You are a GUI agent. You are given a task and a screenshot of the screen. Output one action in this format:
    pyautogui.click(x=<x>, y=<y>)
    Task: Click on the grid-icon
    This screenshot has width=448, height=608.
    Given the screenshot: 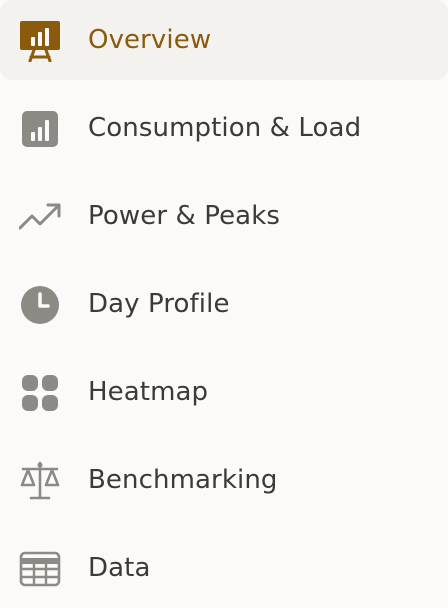 What is the action you would take?
    pyautogui.click(x=40, y=393)
    